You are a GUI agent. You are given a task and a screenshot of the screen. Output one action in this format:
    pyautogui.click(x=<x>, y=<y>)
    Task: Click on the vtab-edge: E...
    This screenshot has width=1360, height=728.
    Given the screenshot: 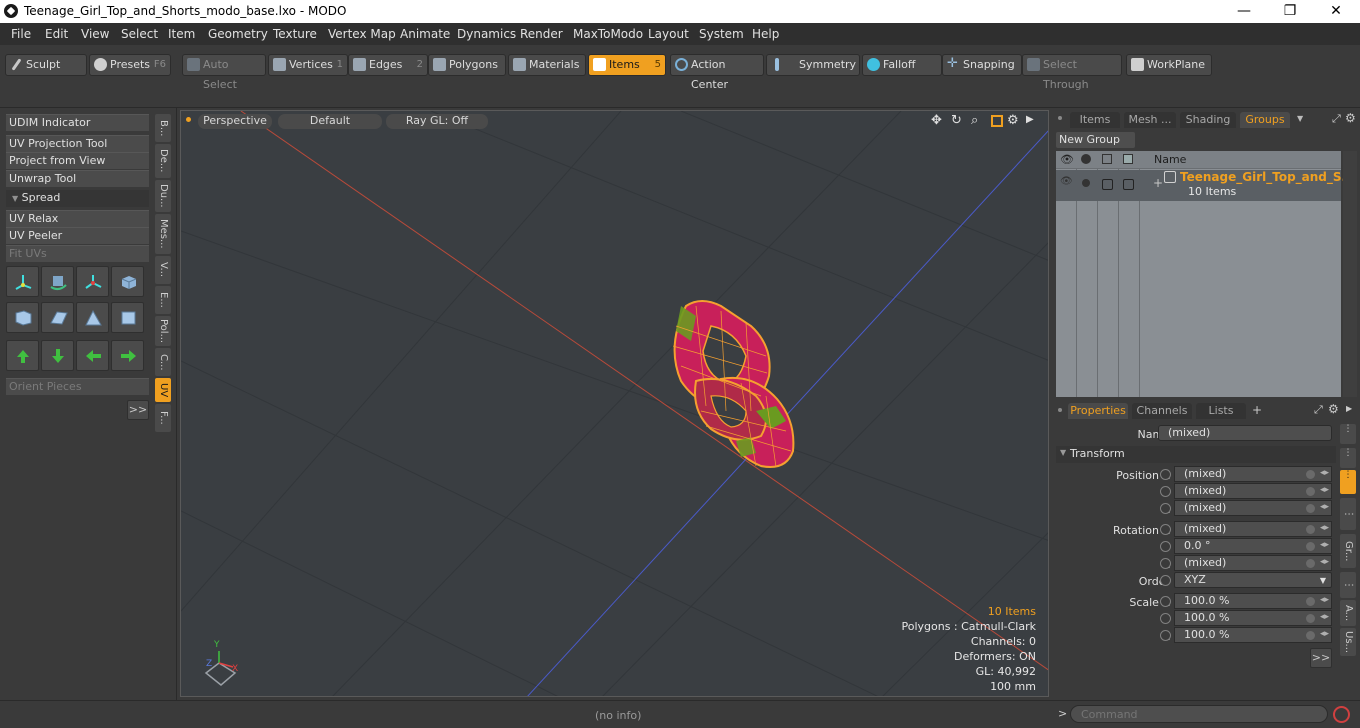 What is the action you would take?
    pyautogui.click(x=163, y=300)
    